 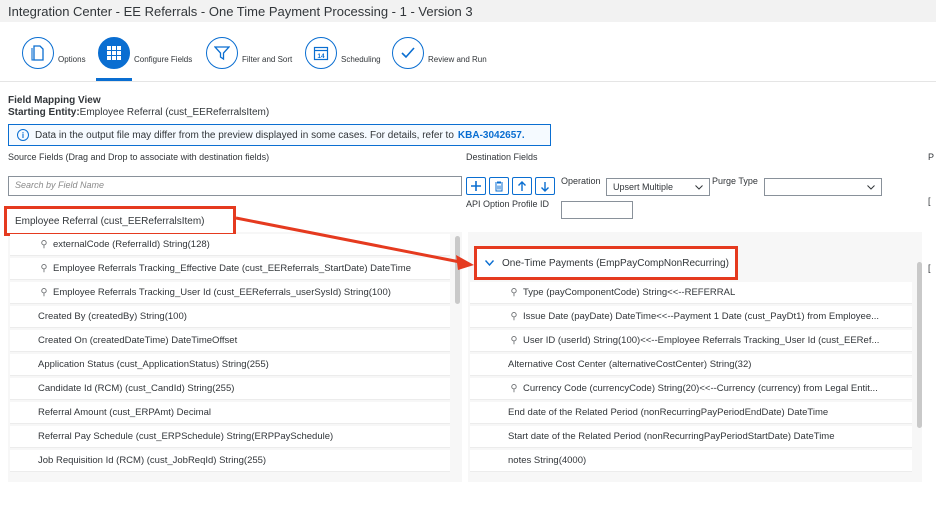 I want to click on annotation-arrow, so click(x=354, y=243).